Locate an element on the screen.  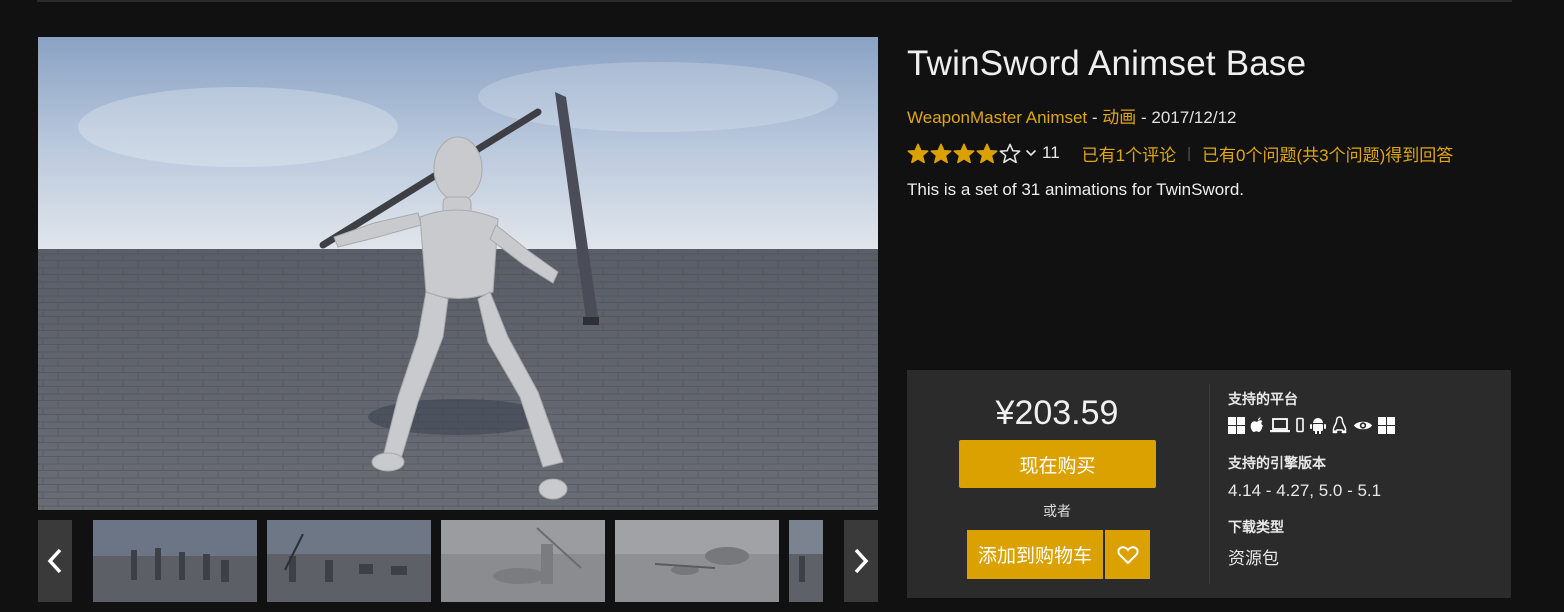
rating-row: 11 已有1个评论 | 已有0个问题(共3个问题)得到回答 is located at coordinates (1180, 153).